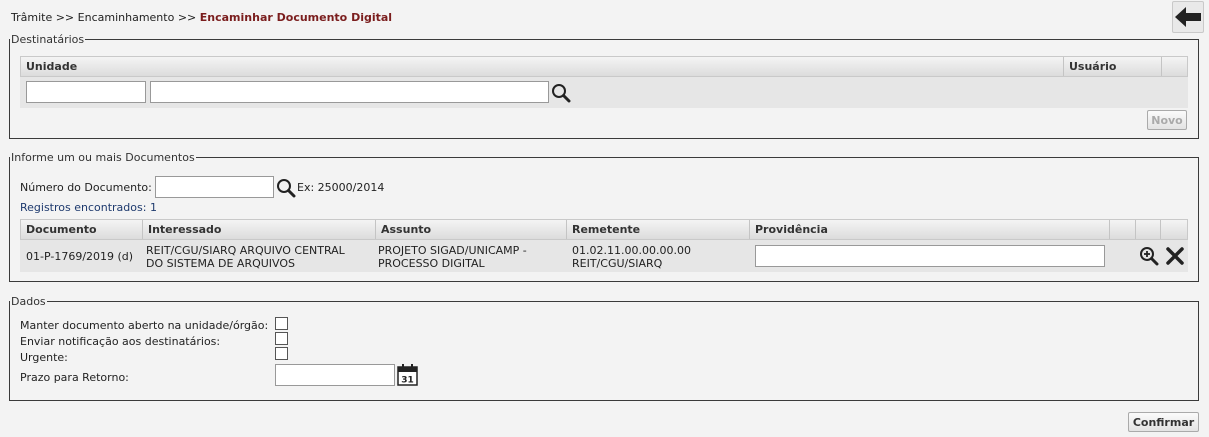  Describe the element at coordinates (930, 256) in the screenshot. I see `providencia-input` at that location.